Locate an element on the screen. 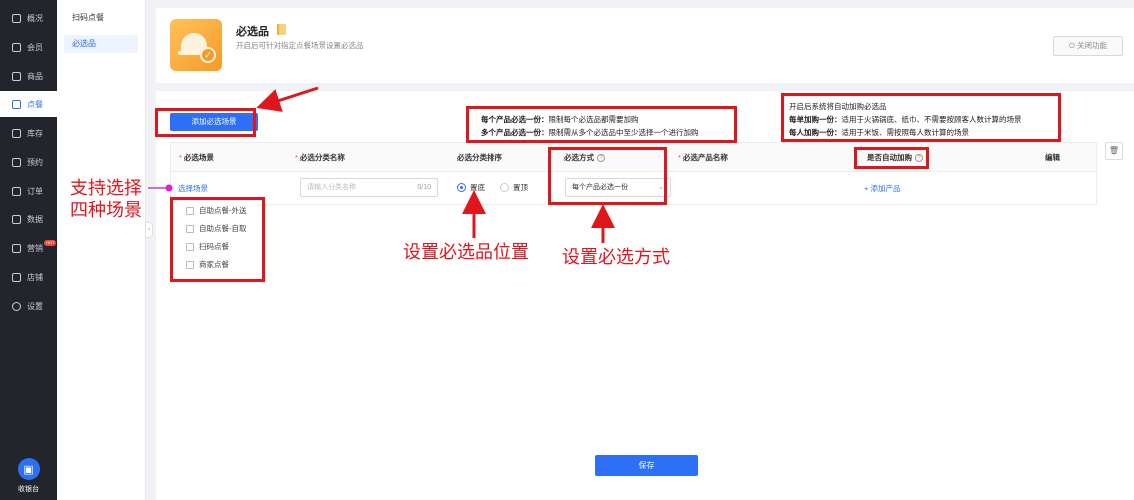 Image resolution: width=1134 pixels, height=500 pixels. sidebar-item-label: 数据 is located at coordinates (35, 219).